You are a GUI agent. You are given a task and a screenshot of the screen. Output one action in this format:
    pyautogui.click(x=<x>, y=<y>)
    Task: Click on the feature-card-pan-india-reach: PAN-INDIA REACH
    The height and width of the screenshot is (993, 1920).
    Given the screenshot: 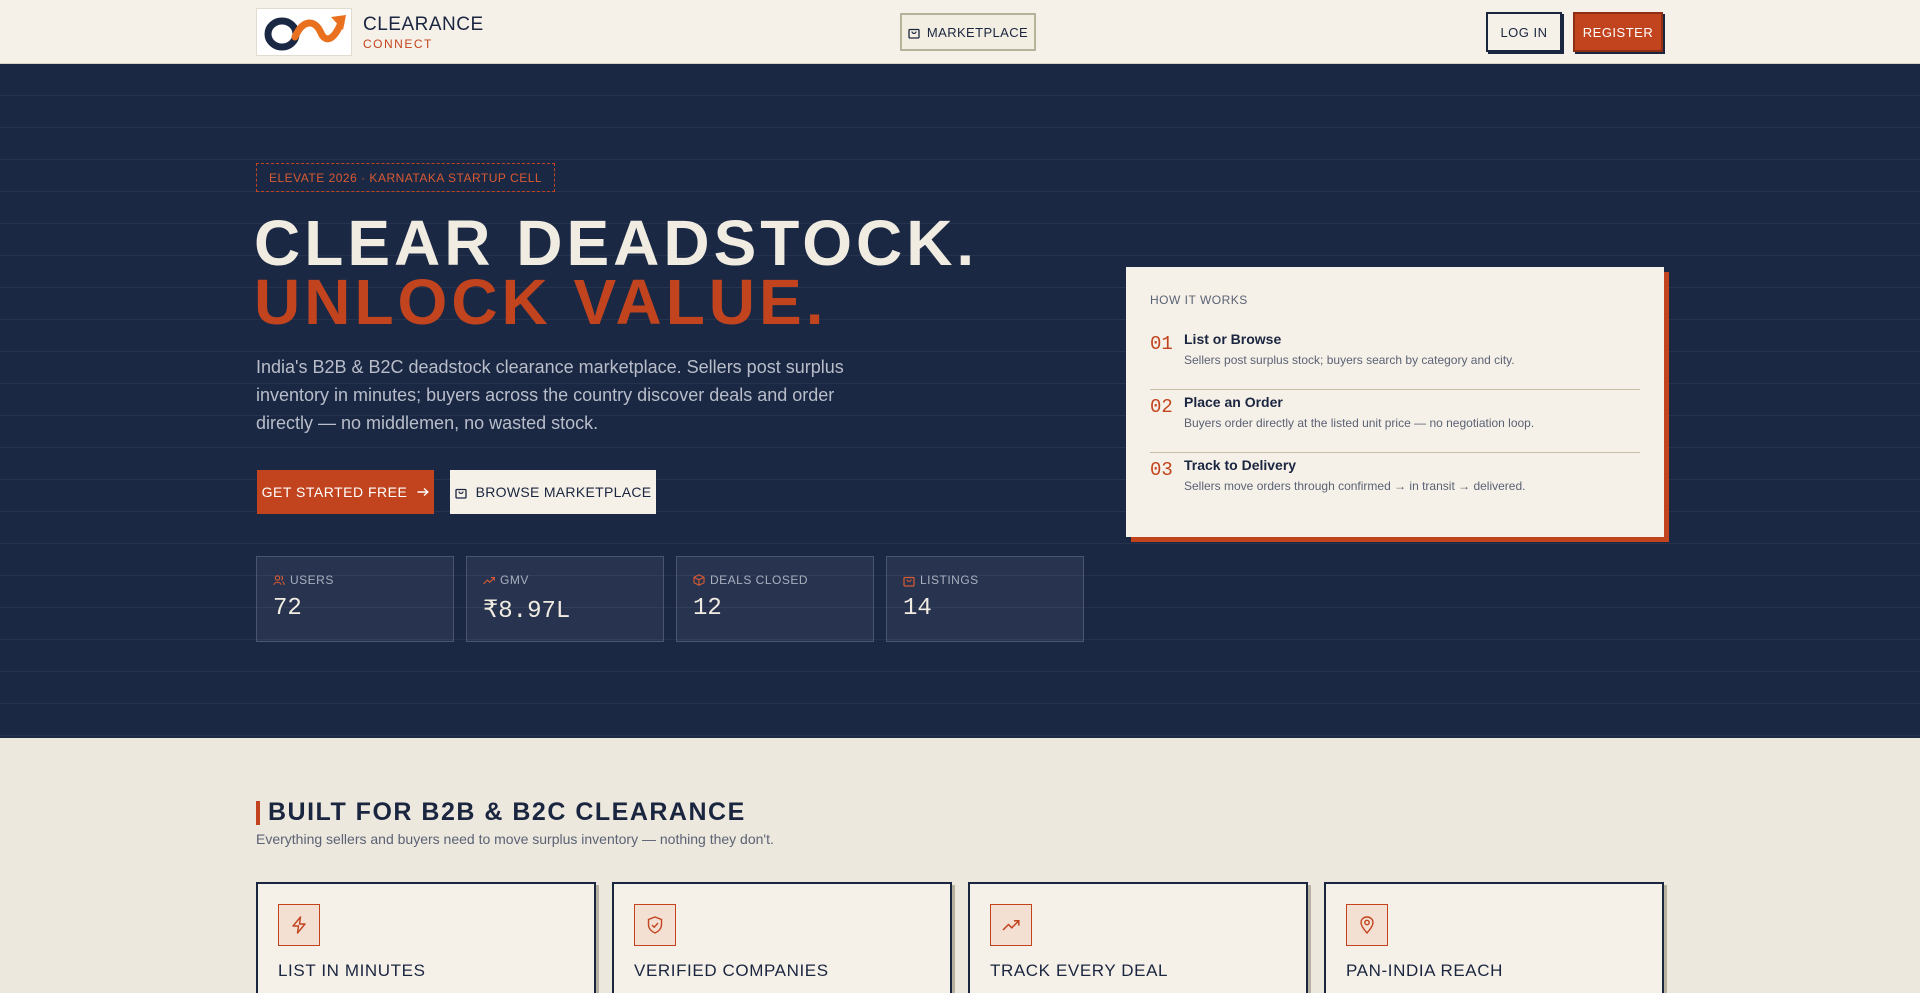 What is the action you would take?
    pyautogui.click(x=1494, y=937)
    